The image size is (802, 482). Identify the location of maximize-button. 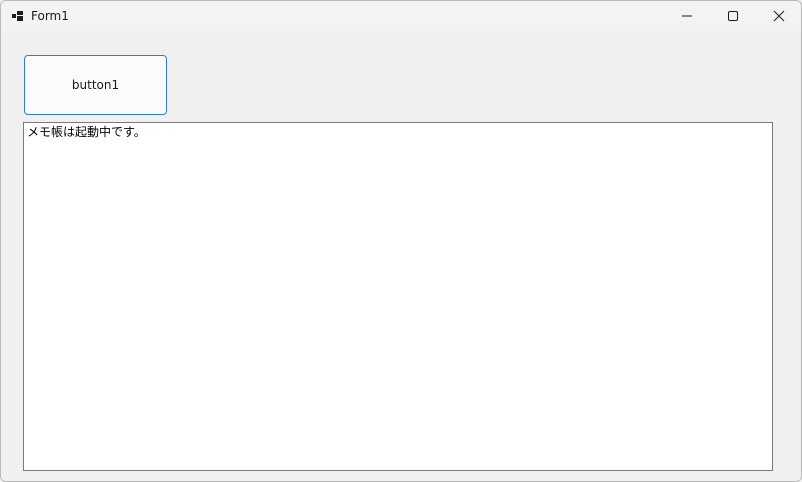
(733, 16).